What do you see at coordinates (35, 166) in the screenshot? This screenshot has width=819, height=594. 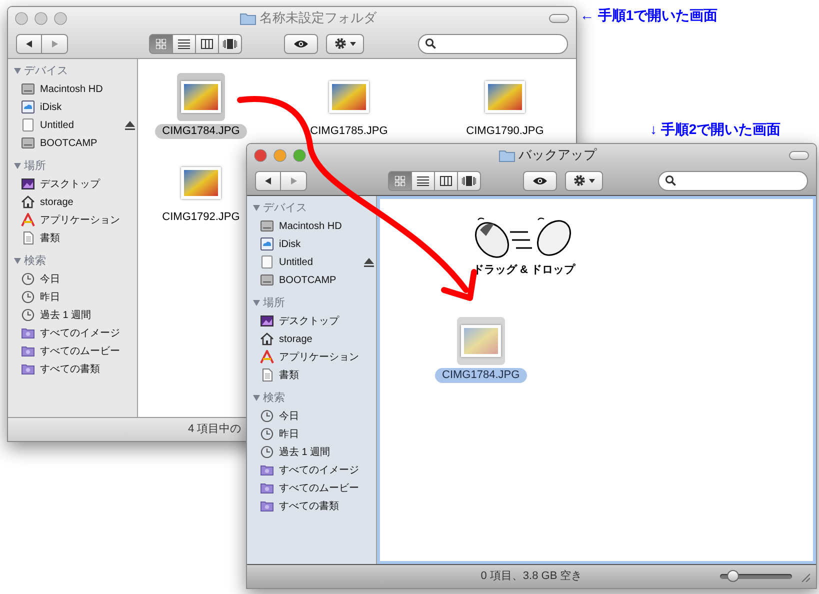 I see `sidebar-heading: 場所` at bounding box center [35, 166].